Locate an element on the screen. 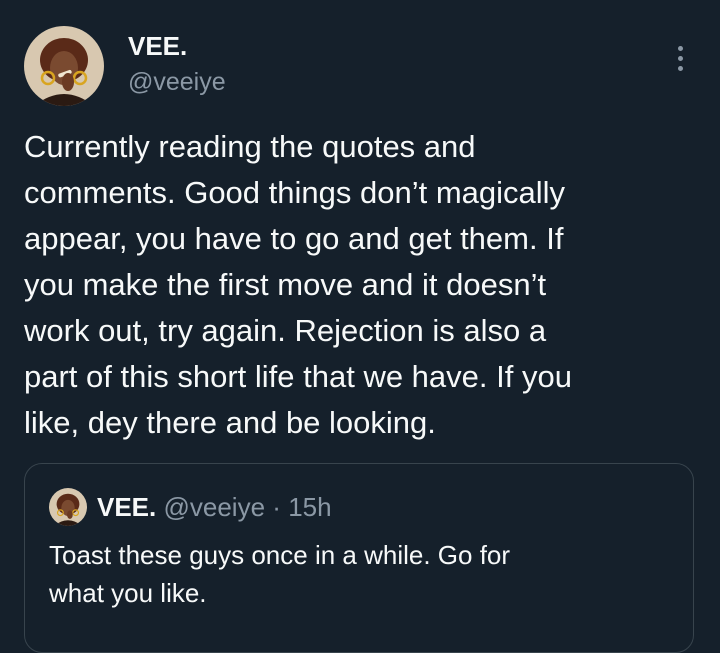 Image resolution: width=720 pixels, height=653 pixels. quoted-author-handle: @veeiye is located at coordinates (214, 507).